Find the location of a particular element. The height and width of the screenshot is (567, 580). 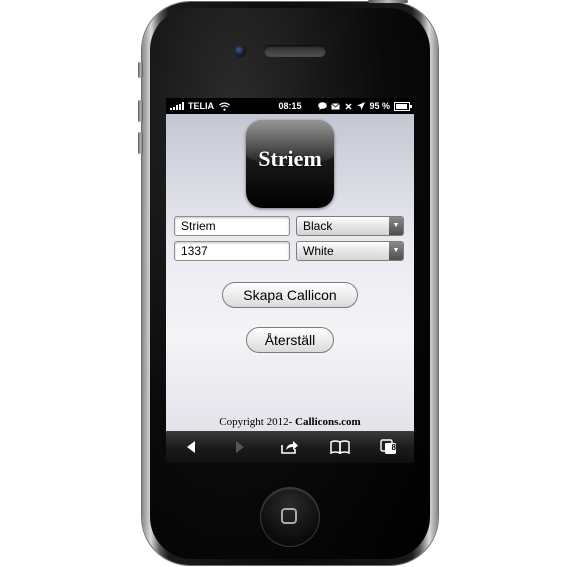

forward-button is located at coordinates (240, 447).